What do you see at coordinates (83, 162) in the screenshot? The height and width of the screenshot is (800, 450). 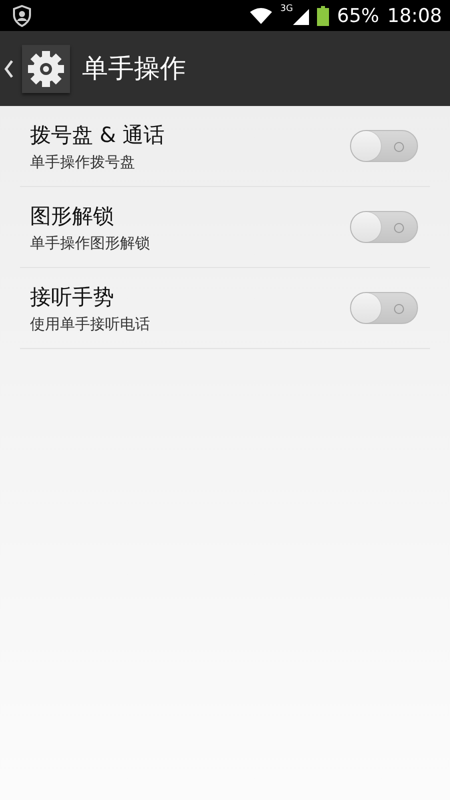 I see `setting-description: 单手操作拨号盘` at bounding box center [83, 162].